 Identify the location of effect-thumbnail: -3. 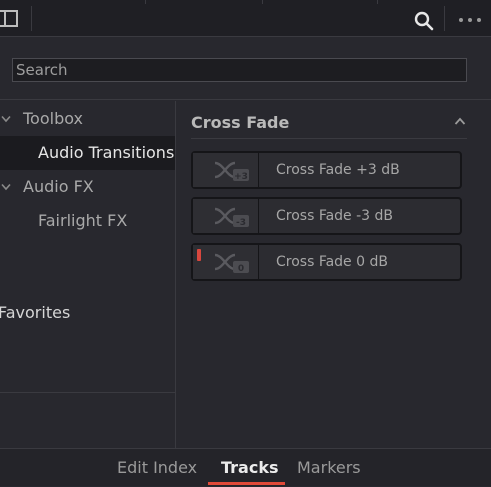
(226, 216).